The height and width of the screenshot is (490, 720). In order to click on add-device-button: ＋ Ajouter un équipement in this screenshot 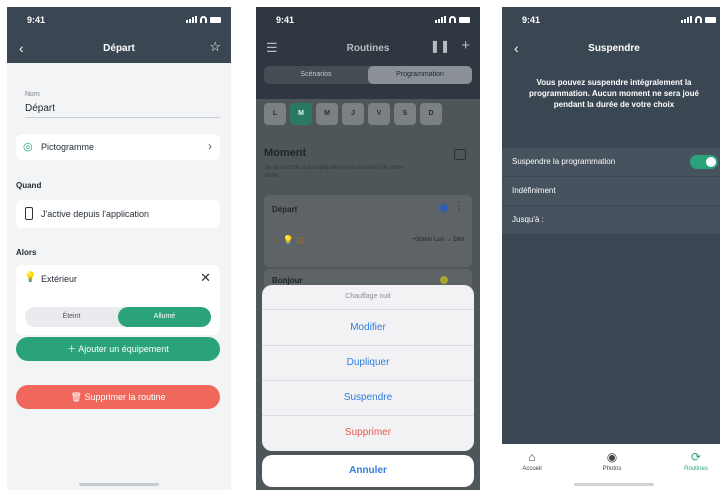, I will do `click(118, 349)`.